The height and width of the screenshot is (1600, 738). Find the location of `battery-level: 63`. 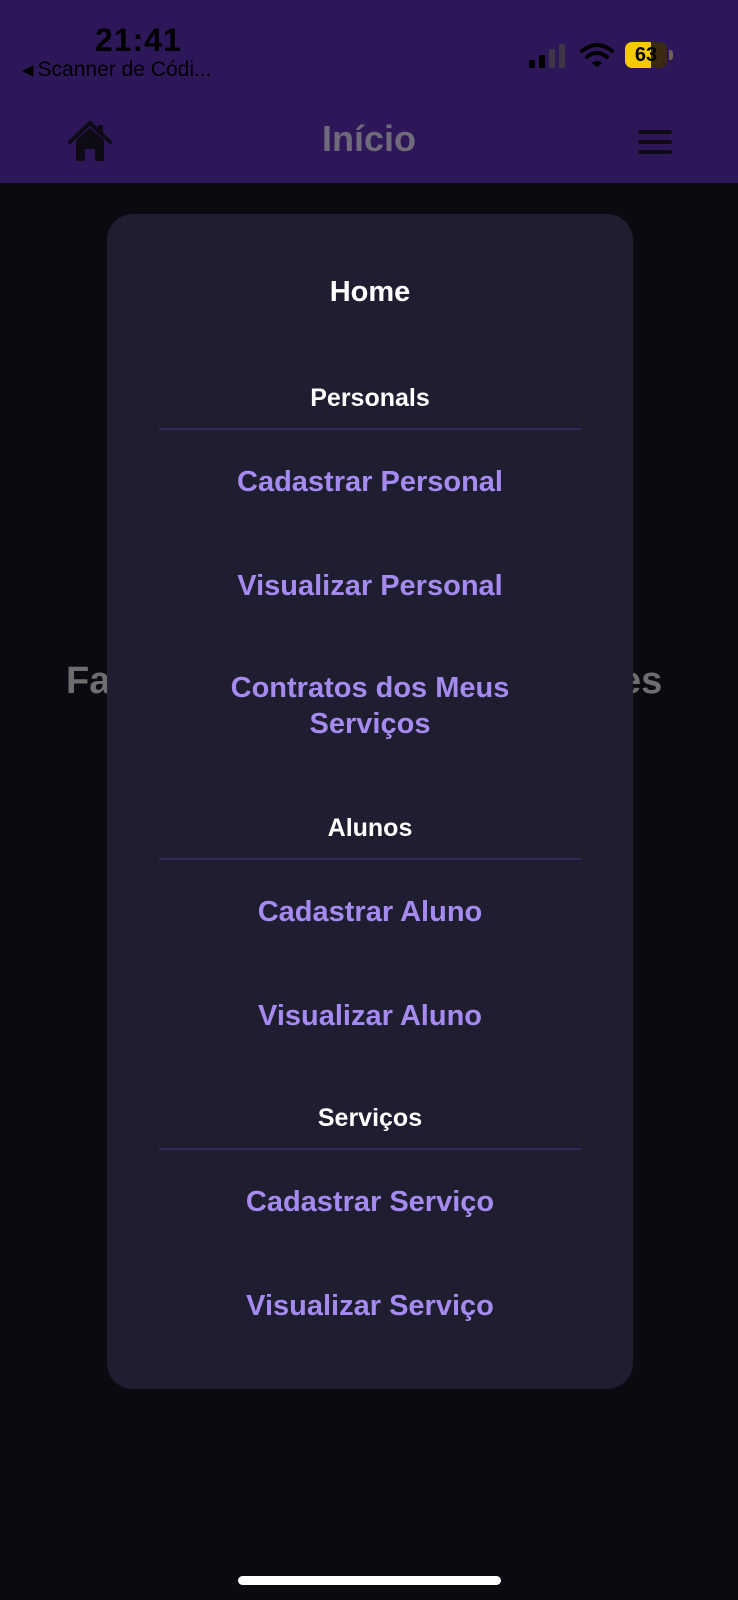

battery-level: 63 is located at coordinates (646, 55).